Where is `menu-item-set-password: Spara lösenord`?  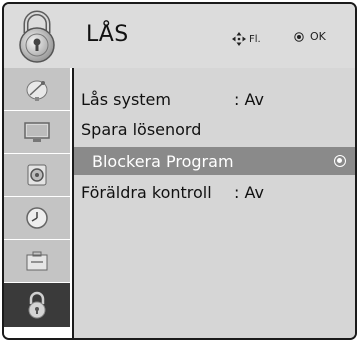
menu-item-set-password: Spara lösenord is located at coordinates (214, 129).